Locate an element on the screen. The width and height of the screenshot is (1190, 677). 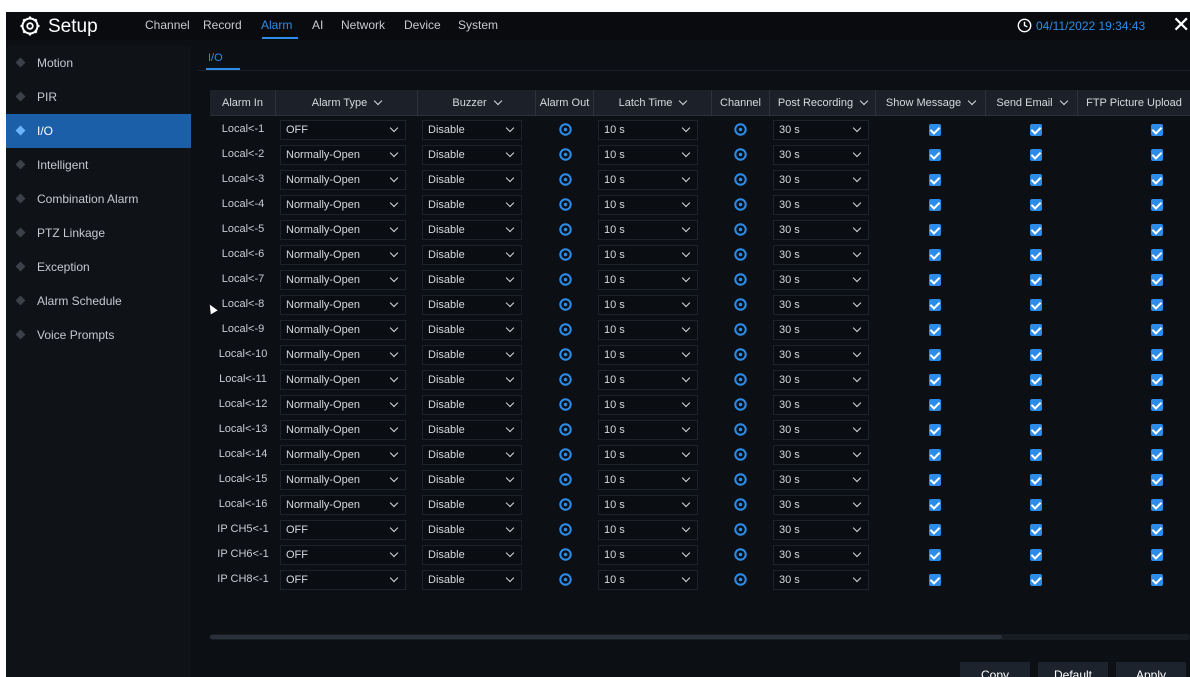
horizontal-scrollbar is located at coordinates (700, 637).